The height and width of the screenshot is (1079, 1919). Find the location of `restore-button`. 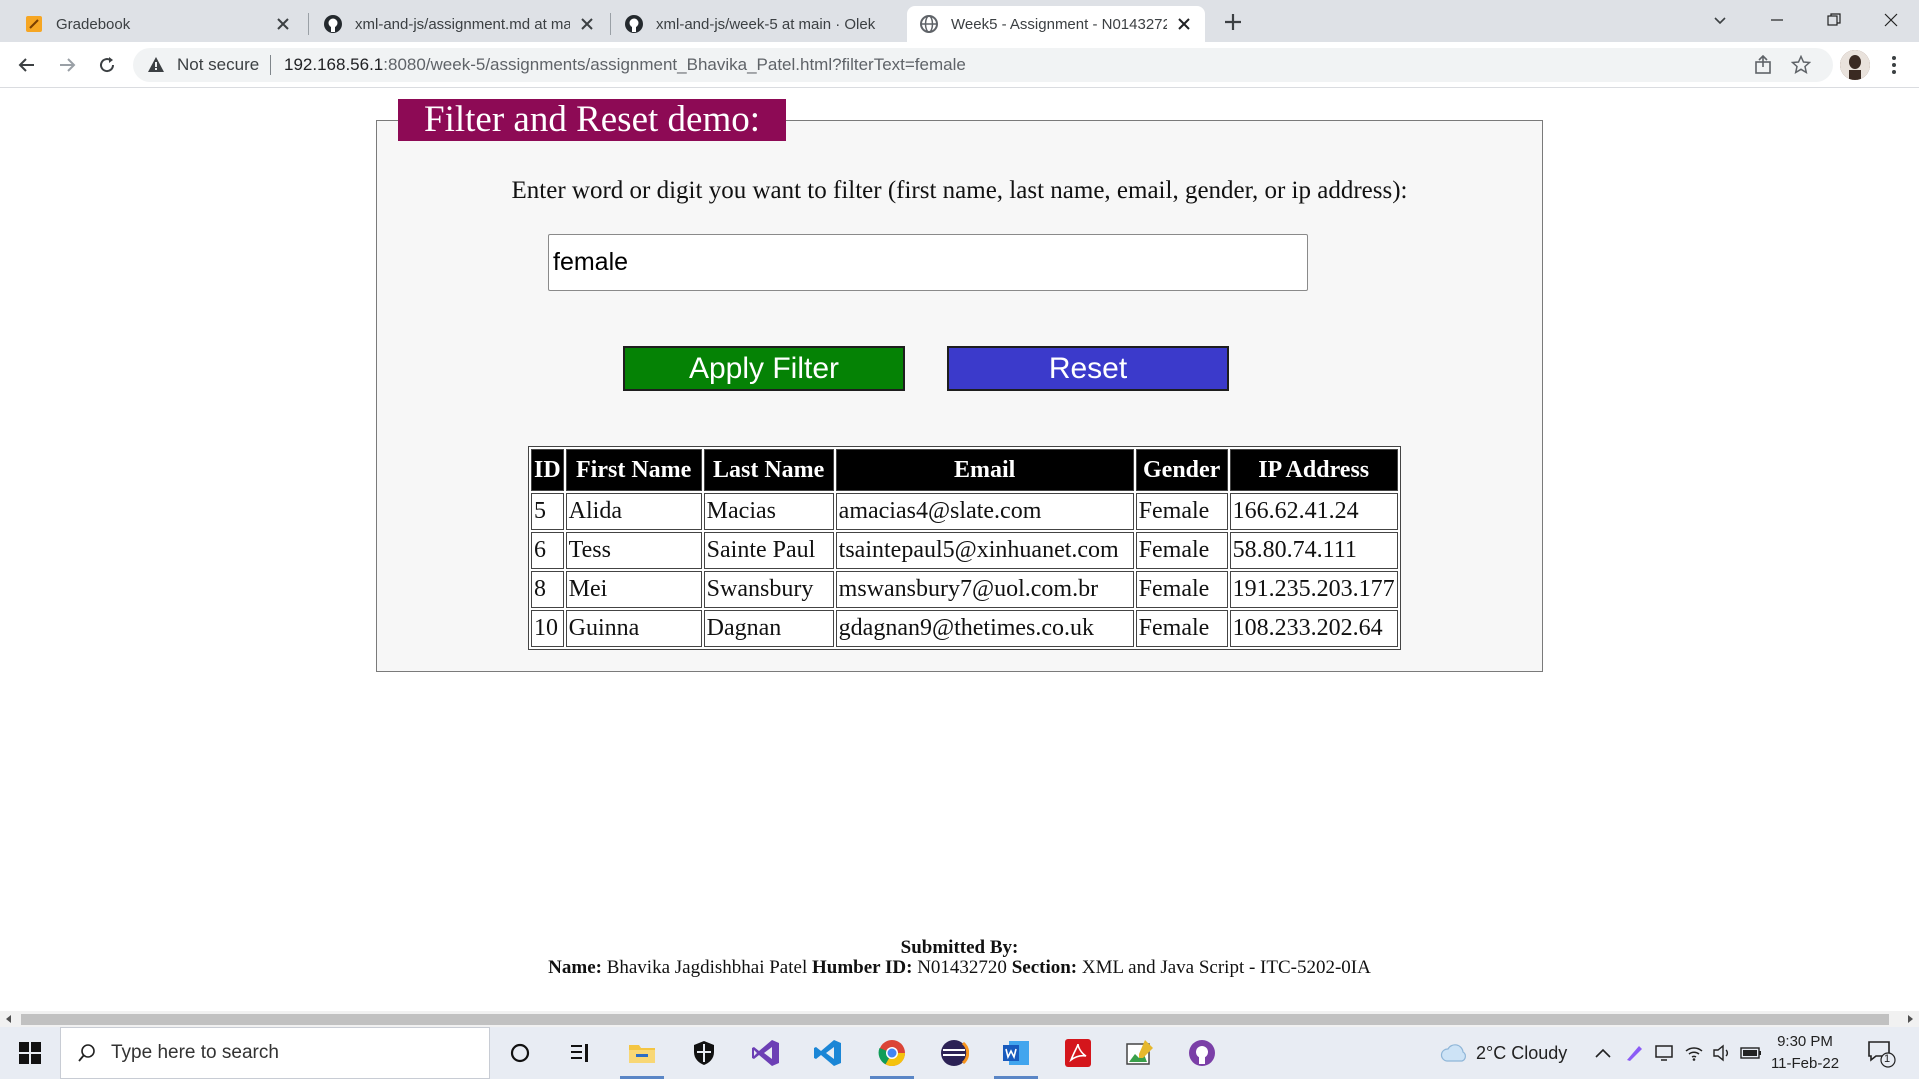

restore-button is located at coordinates (1834, 20).